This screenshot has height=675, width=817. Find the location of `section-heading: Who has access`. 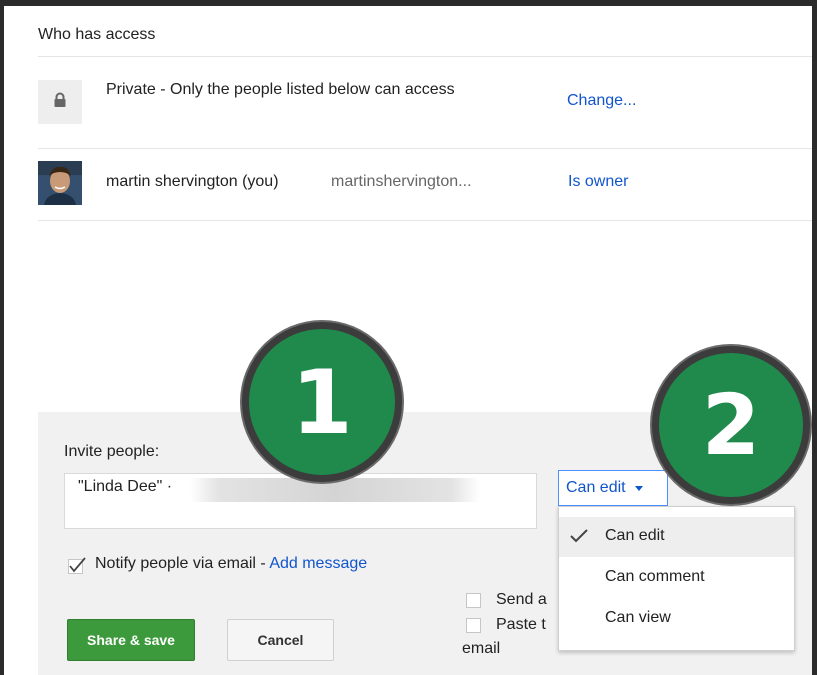

section-heading: Who has access is located at coordinates (97, 34).